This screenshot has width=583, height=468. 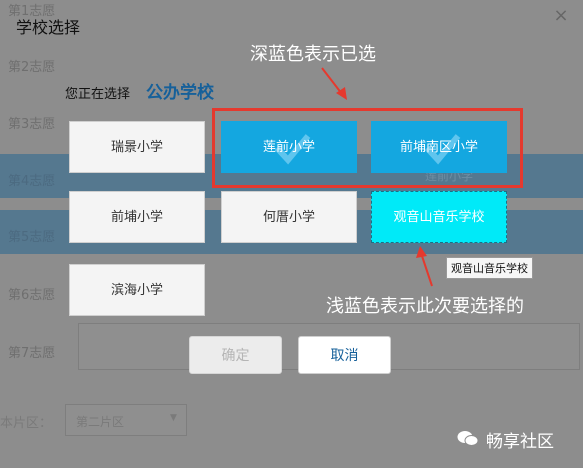 What do you see at coordinates (98, 94) in the screenshot?
I see `selecting-label: 您正在选择` at bounding box center [98, 94].